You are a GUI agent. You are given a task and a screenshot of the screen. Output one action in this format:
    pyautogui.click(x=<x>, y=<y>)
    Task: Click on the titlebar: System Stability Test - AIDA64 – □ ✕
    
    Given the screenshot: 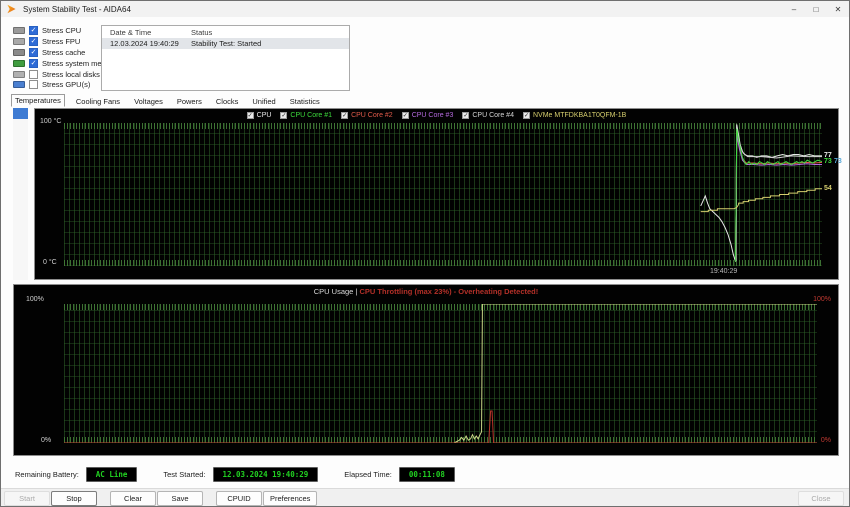 What is the action you would take?
    pyautogui.click(x=425, y=9)
    